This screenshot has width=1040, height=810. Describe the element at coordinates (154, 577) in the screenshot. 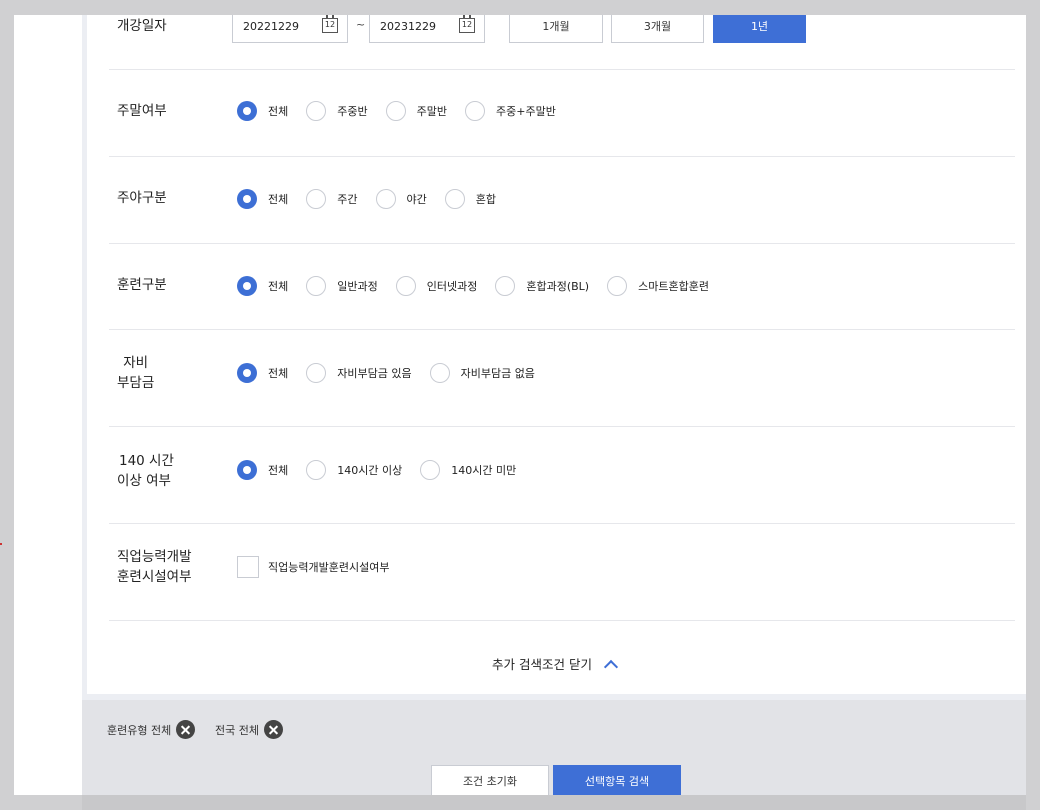

I see `facility-label-line2: 훈련시설여부` at that location.